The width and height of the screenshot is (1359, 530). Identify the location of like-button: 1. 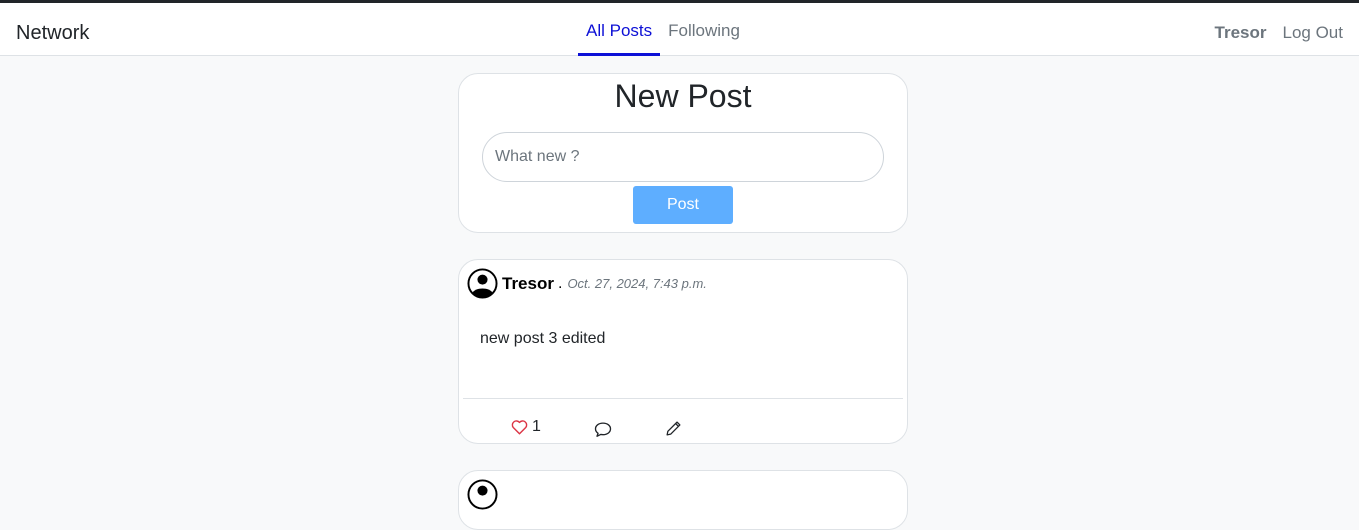
(526, 427).